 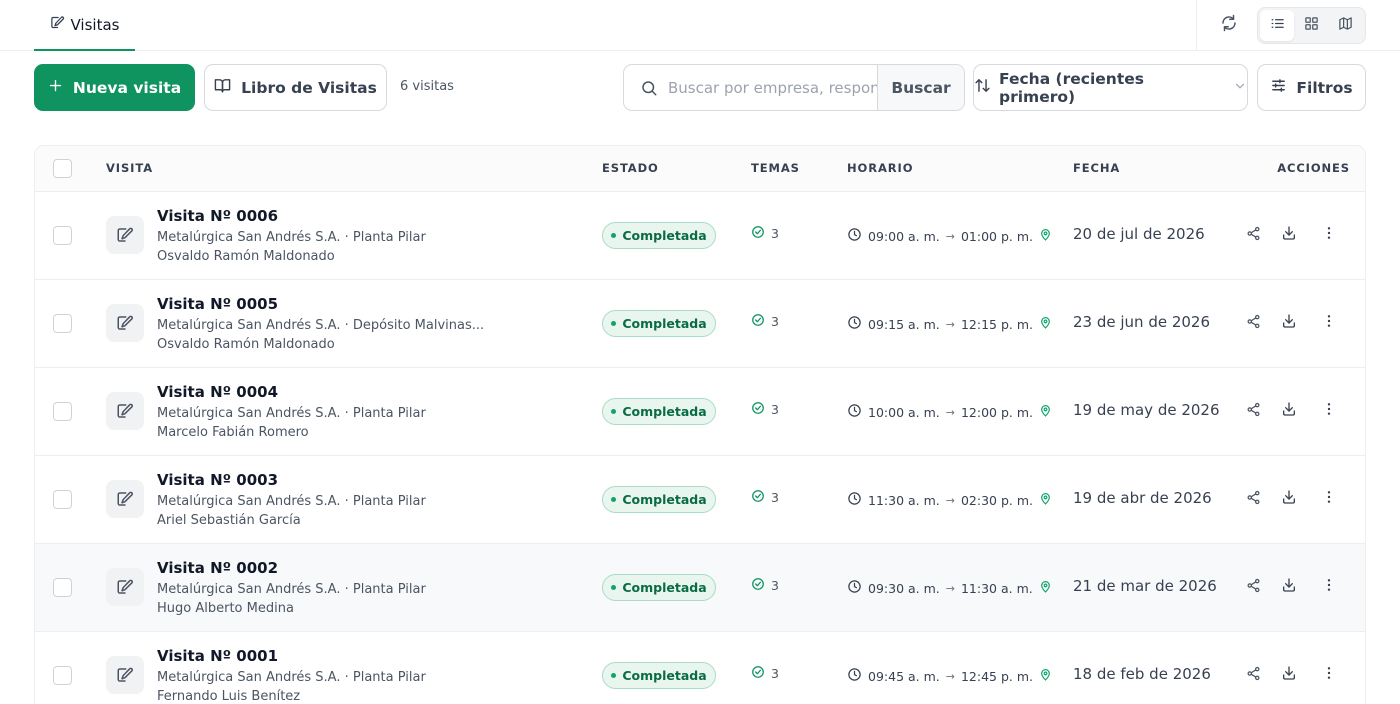 I want to click on select-all-checkbox, so click(x=62, y=168).